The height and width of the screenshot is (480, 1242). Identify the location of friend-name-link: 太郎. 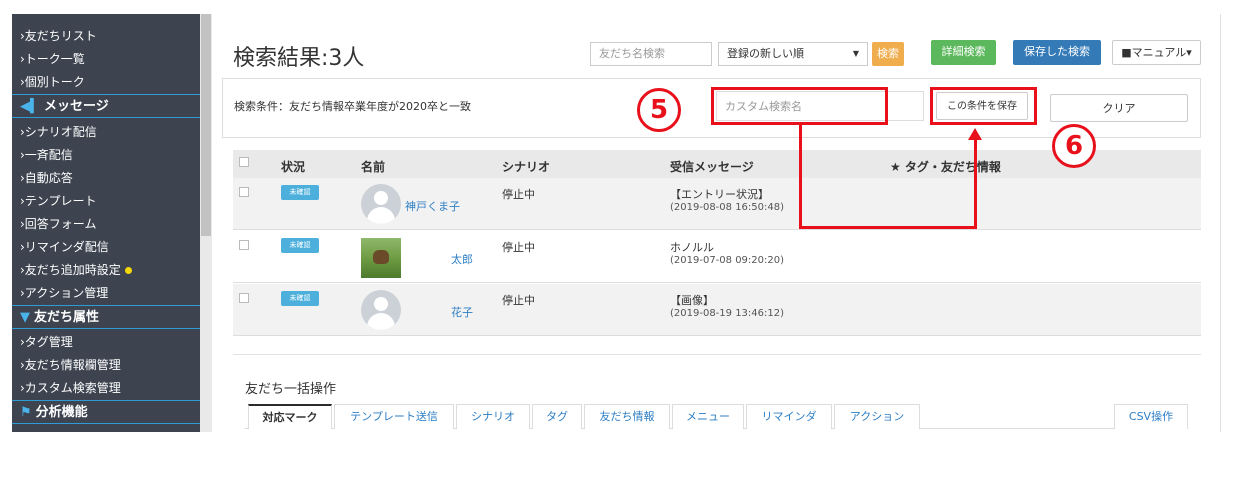
(462, 259).